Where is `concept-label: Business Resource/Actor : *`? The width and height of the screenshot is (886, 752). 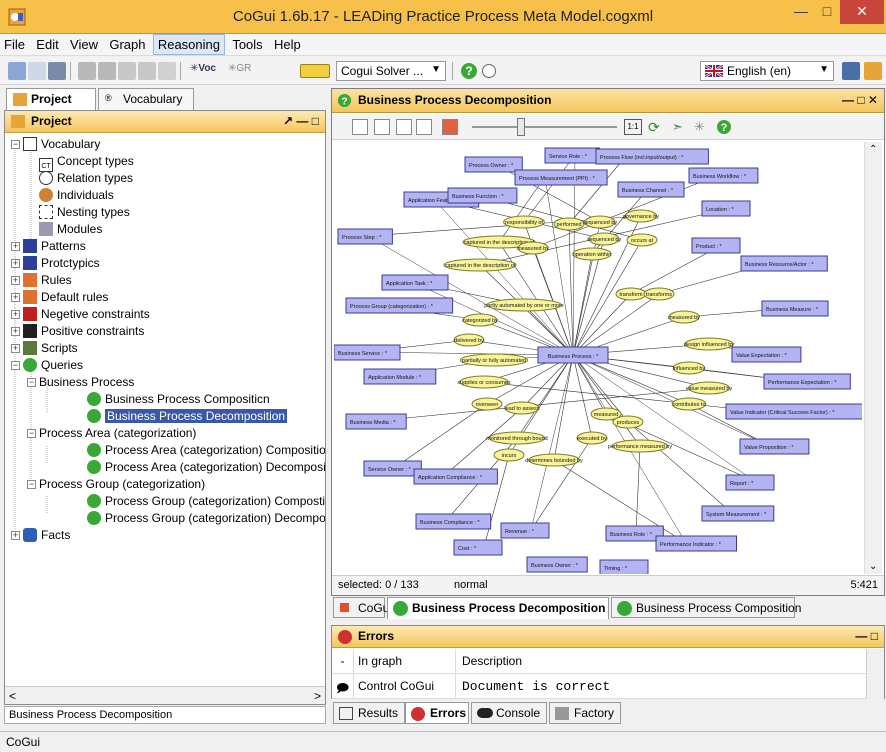
concept-label: Business Resource/Actor : * is located at coordinates (779, 265).